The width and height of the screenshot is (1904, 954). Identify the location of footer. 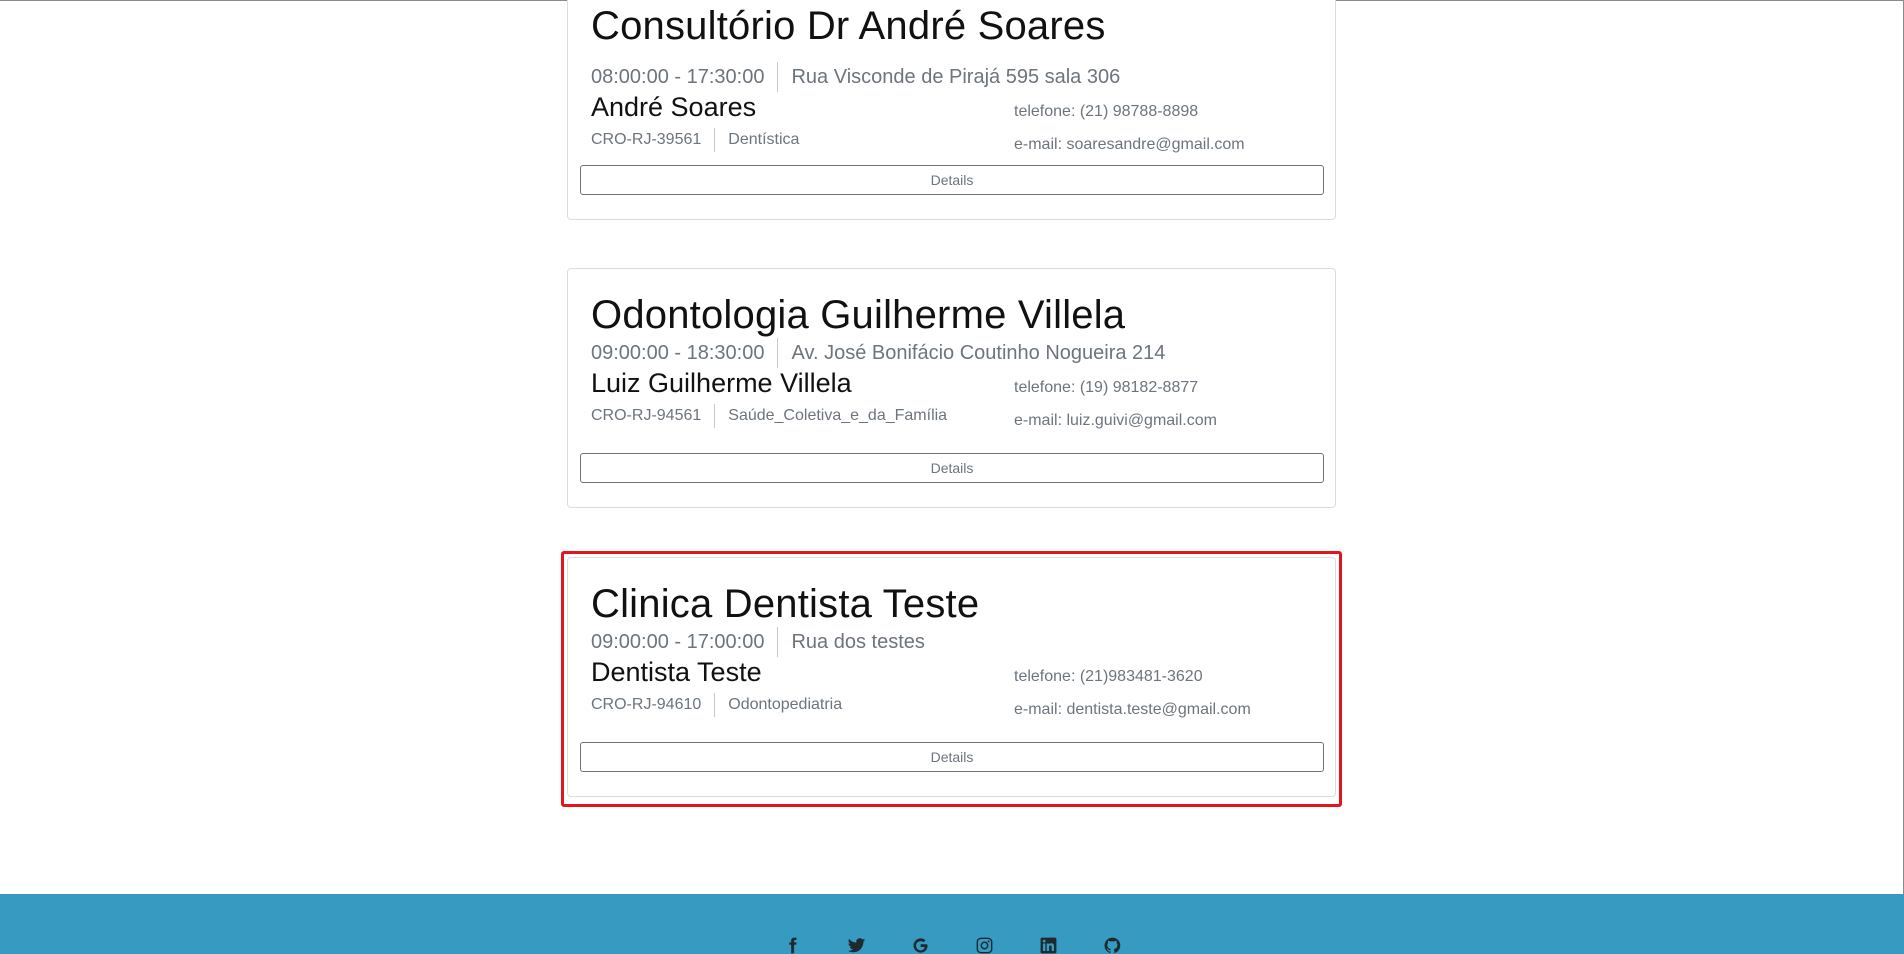
(952, 924).